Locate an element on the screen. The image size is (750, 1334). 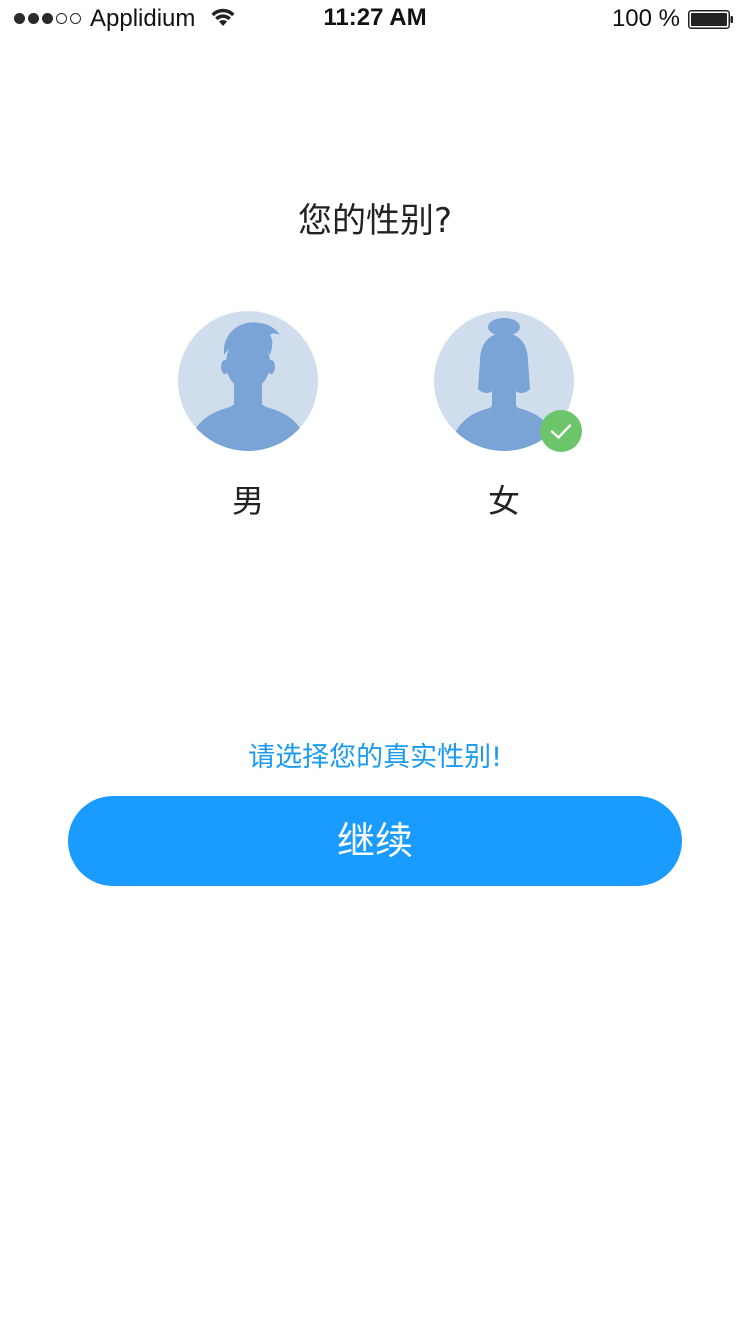
page-title: 您的性别? is located at coordinates (375, 221).